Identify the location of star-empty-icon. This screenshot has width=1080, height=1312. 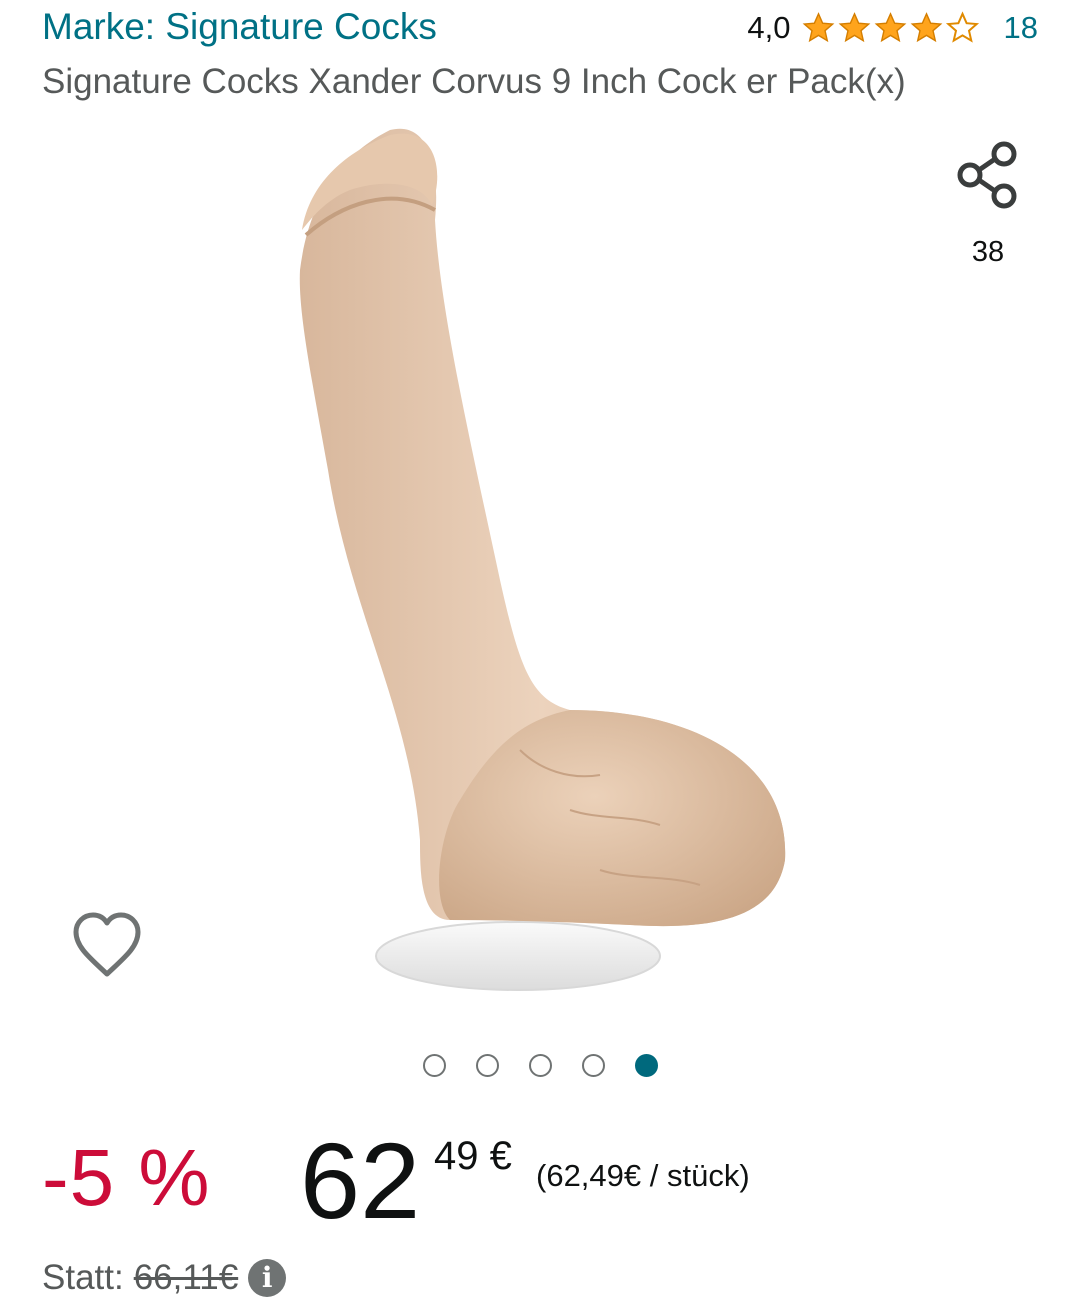
(962, 27).